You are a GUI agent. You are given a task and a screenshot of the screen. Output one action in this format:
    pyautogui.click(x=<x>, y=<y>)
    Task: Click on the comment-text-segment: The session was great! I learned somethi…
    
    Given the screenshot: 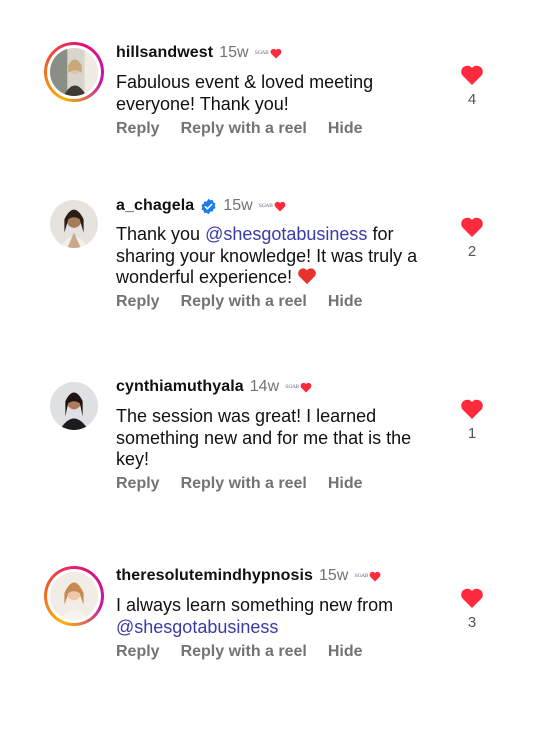 What is the action you would take?
    pyautogui.click(x=264, y=437)
    